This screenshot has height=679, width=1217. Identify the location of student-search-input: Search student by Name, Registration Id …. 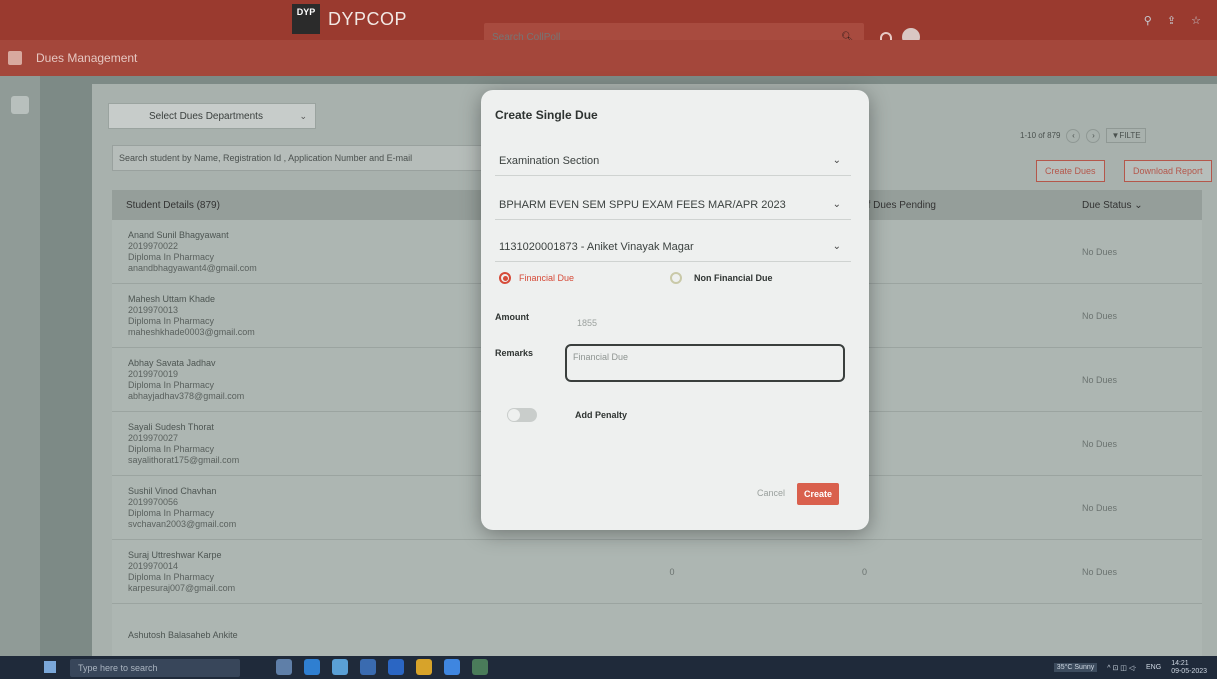
(301, 158).